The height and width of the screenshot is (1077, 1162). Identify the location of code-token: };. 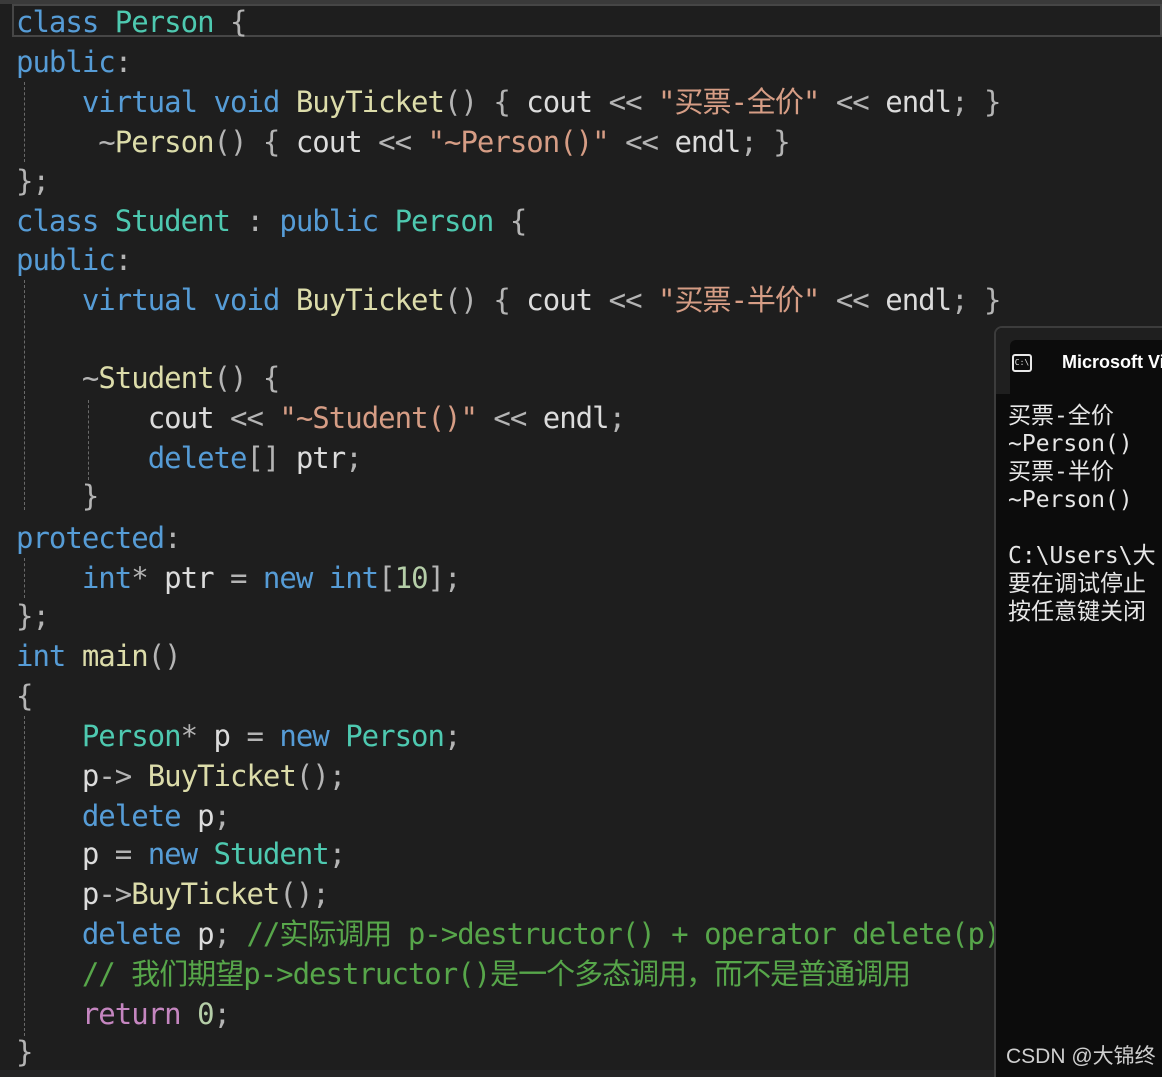
(33, 616).